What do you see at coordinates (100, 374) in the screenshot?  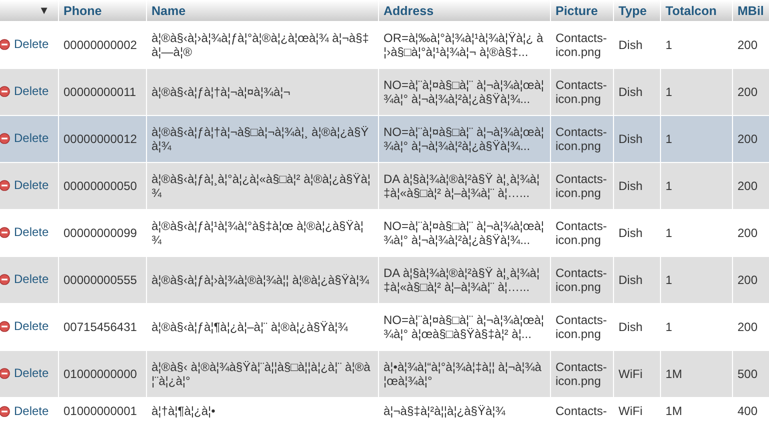 I see `table-cell: 01000000000` at bounding box center [100, 374].